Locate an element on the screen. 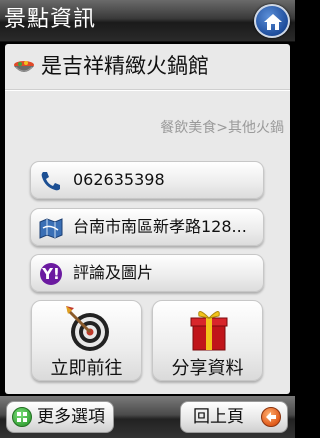 Image resolution: width=320 pixels, height=438 pixels. home-button is located at coordinates (272, 21).